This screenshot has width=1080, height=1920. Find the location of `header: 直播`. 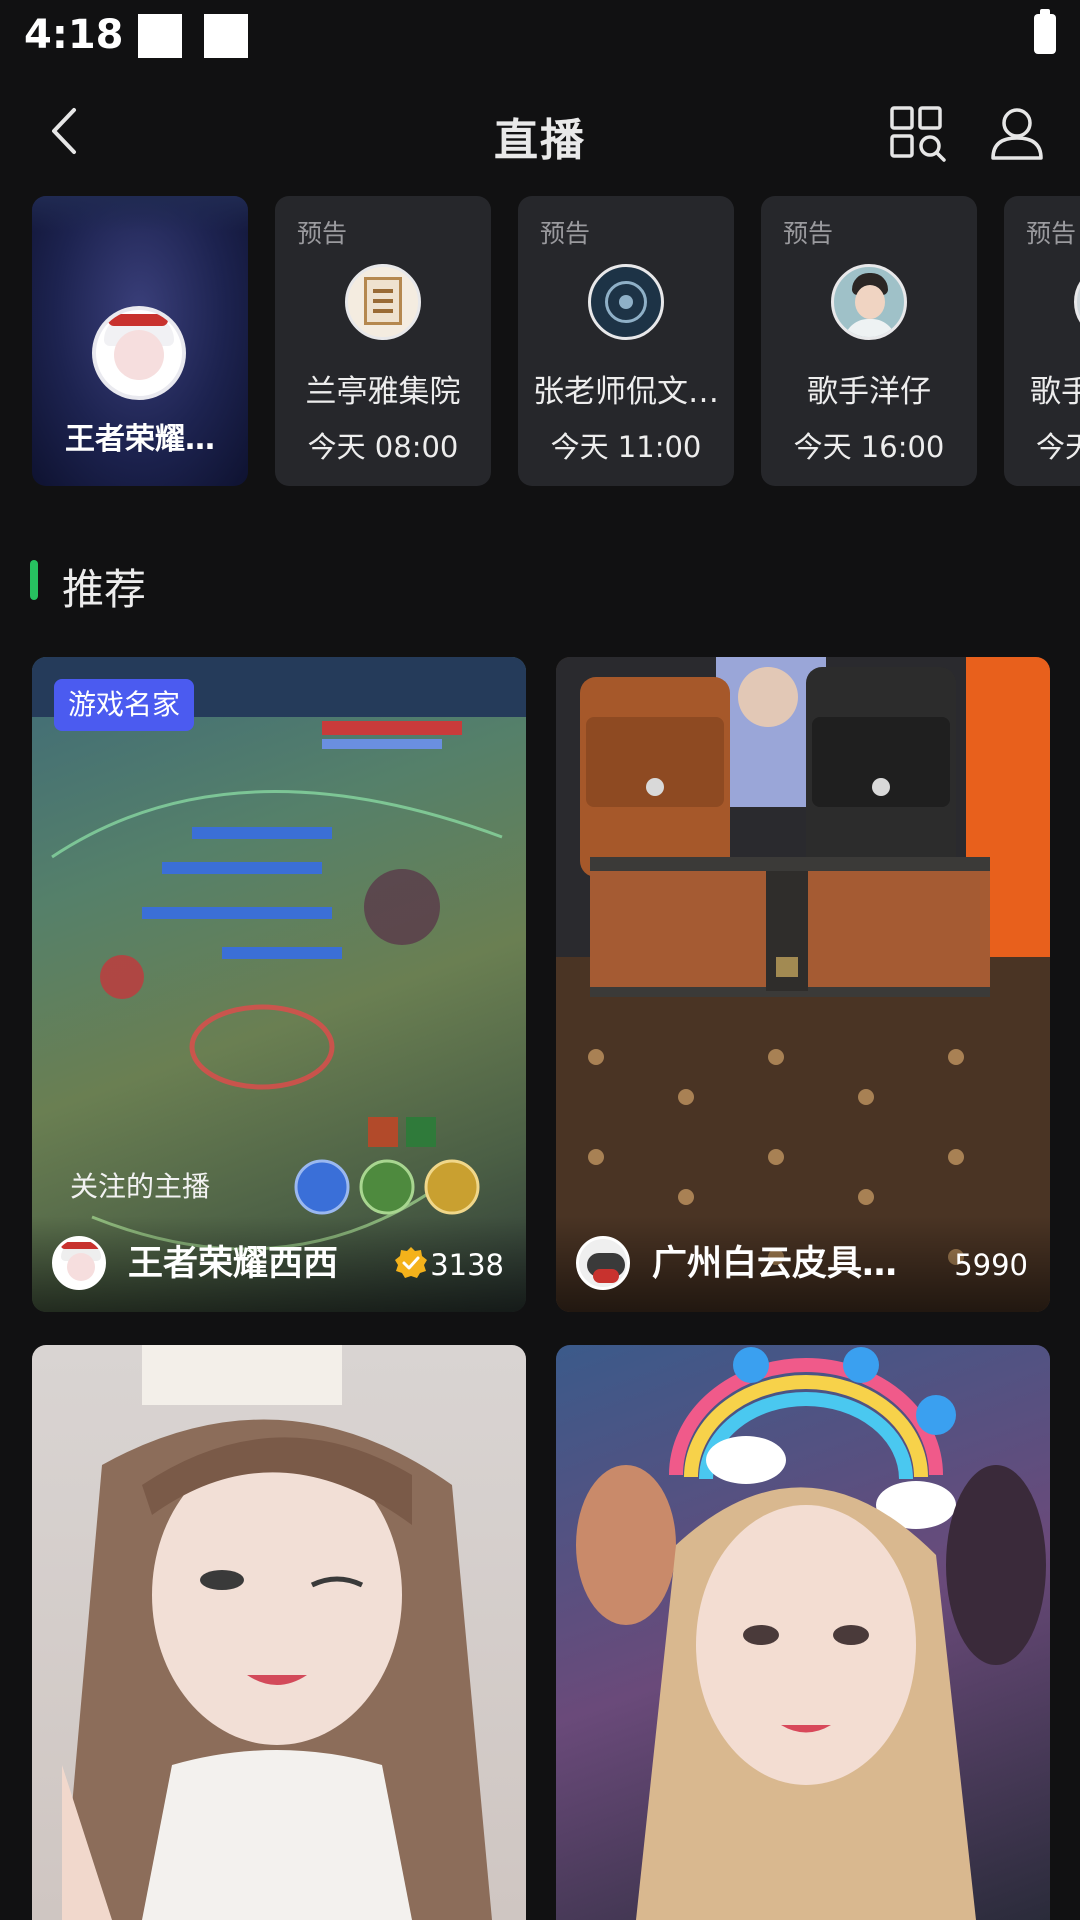

header: 直播 is located at coordinates (540, 131).